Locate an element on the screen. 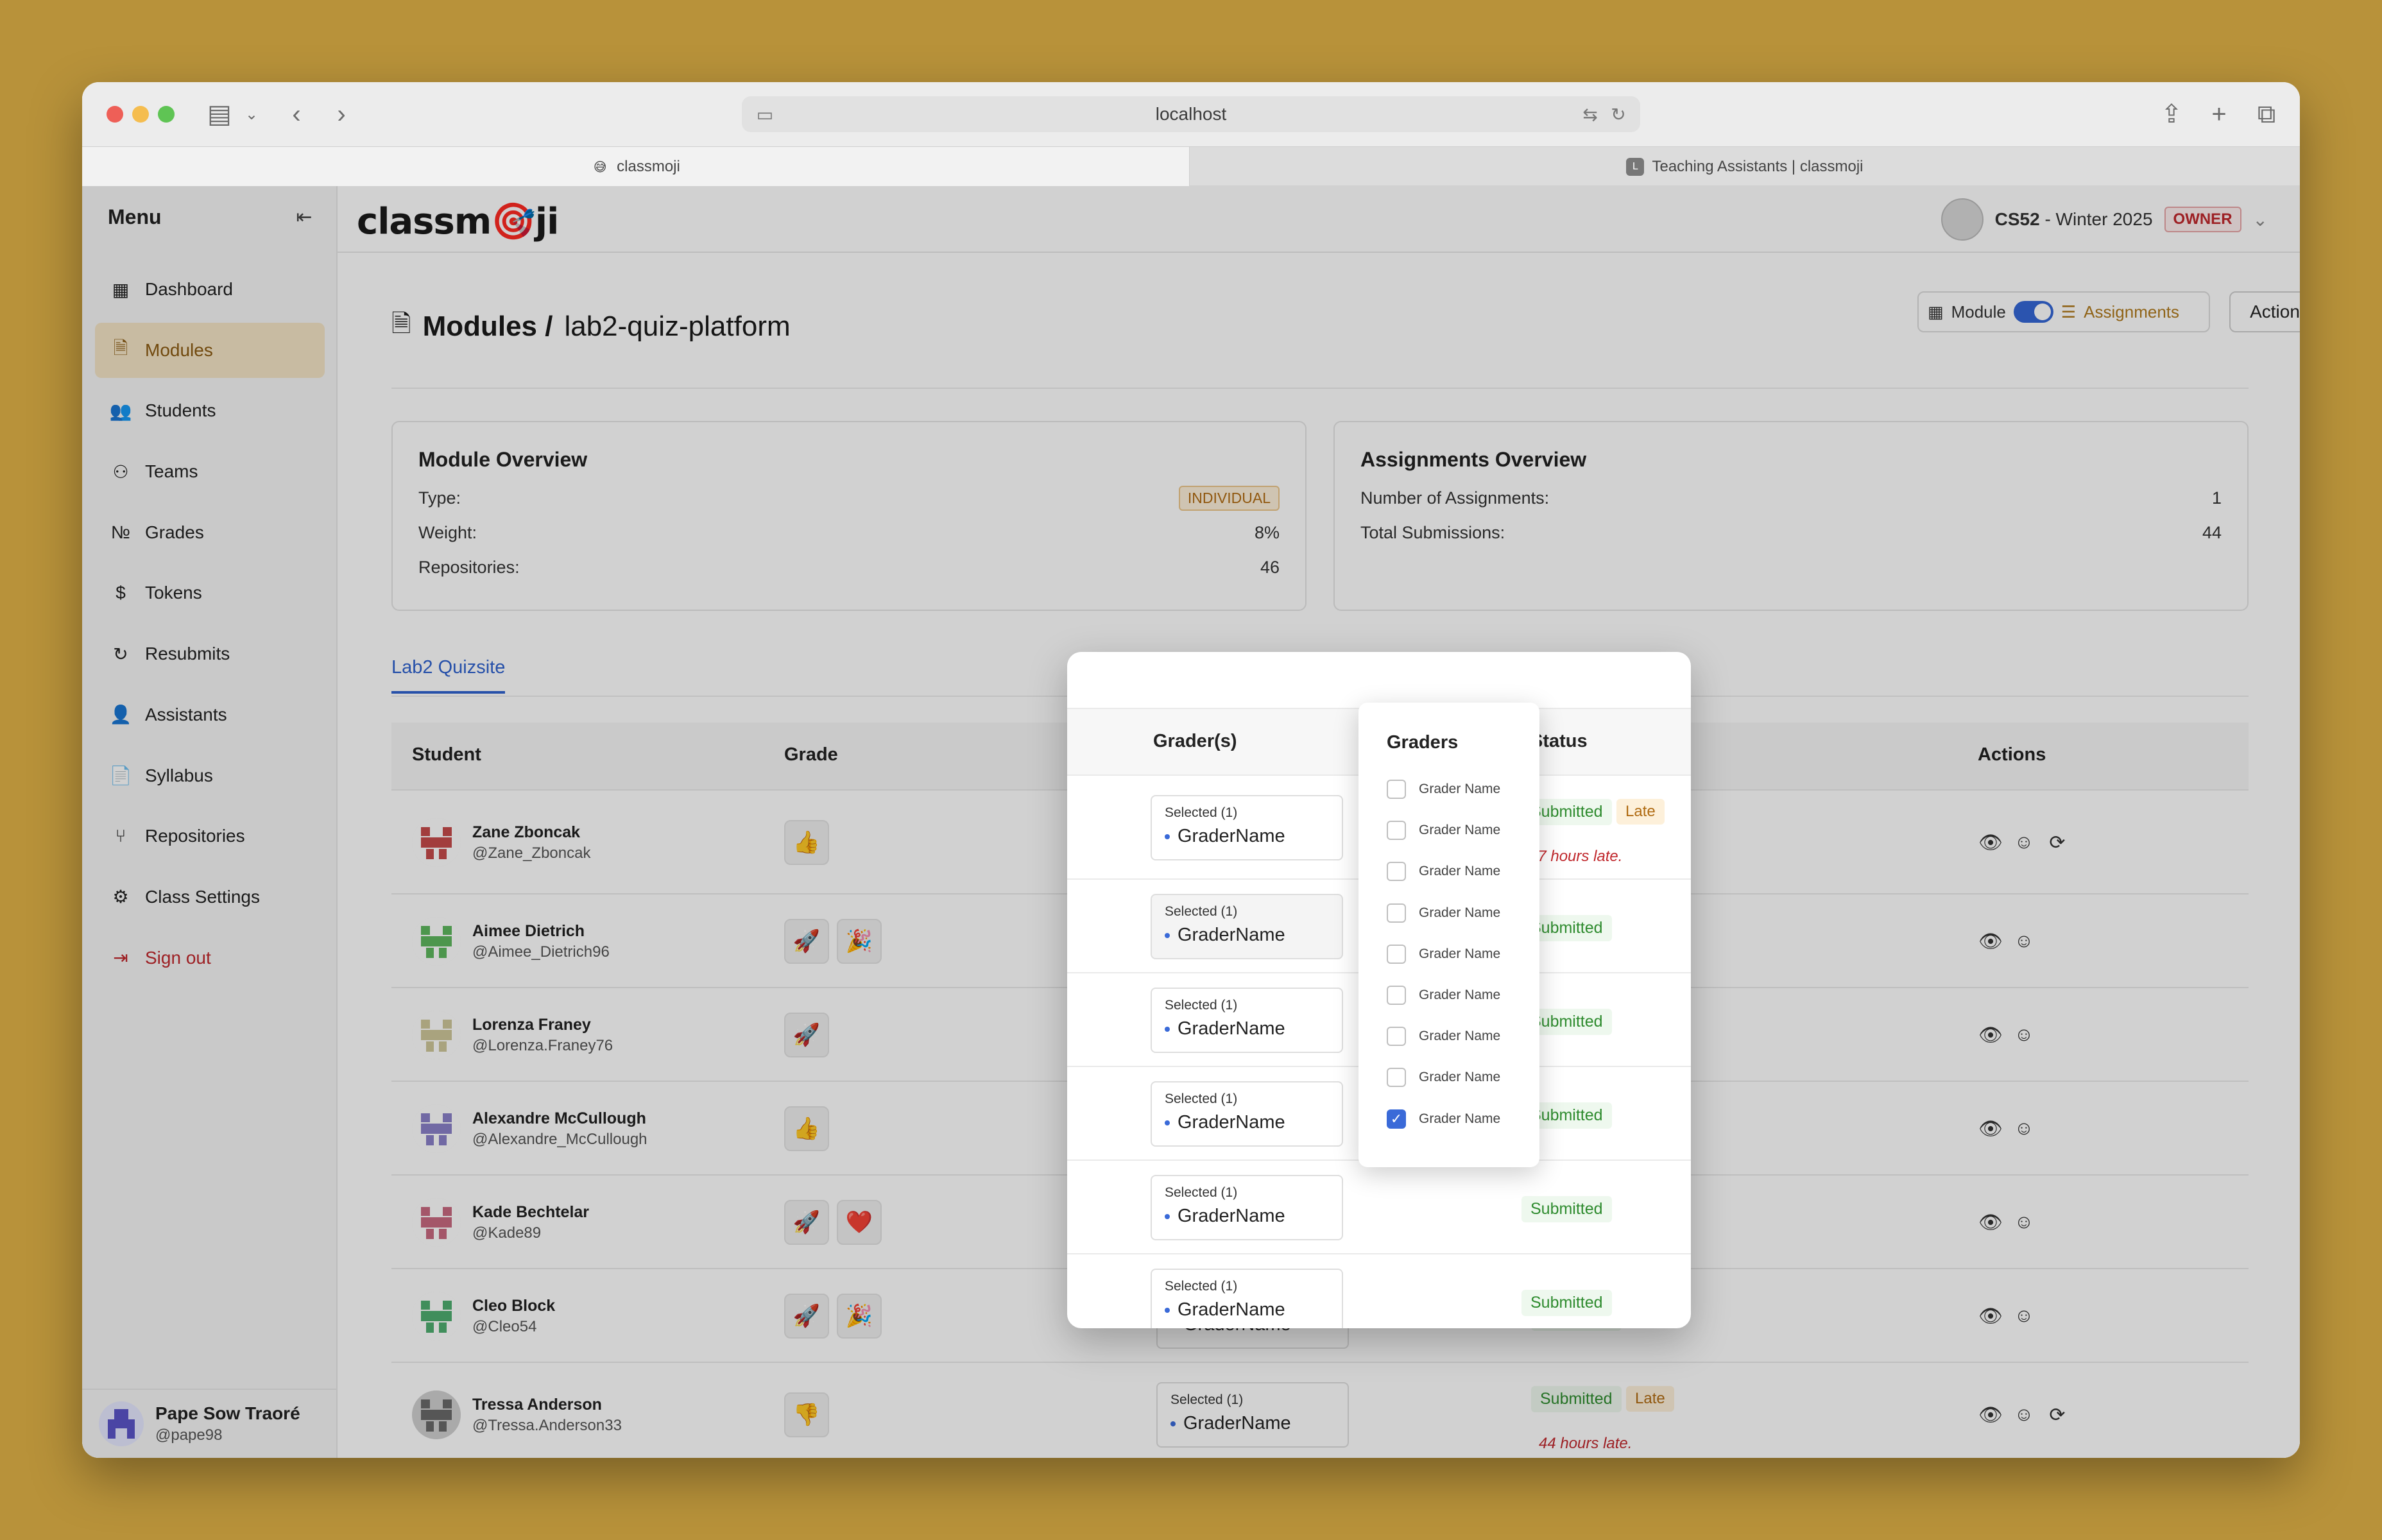 The width and height of the screenshot is (2382, 1540). checkbox-checked-icon: ✓ is located at coordinates (1396, 1119).